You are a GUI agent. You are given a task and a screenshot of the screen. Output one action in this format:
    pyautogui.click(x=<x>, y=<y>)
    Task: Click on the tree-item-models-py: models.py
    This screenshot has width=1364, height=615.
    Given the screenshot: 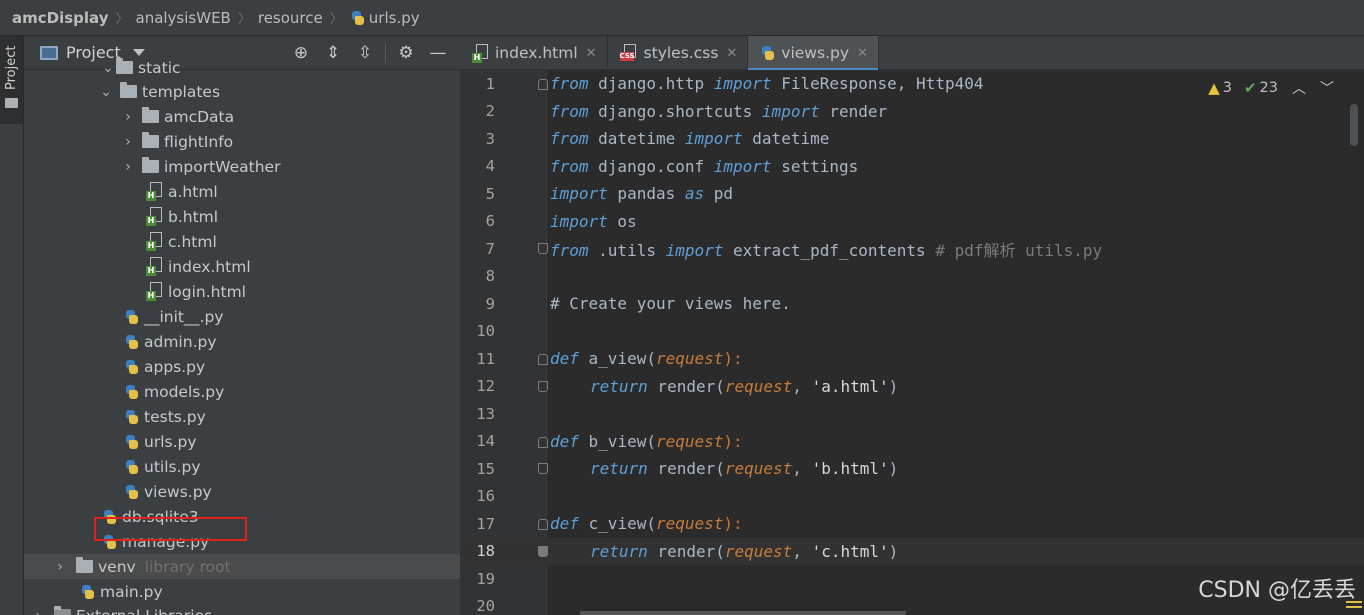 What is the action you would take?
    pyautogui.click(x=242, y=391)
    